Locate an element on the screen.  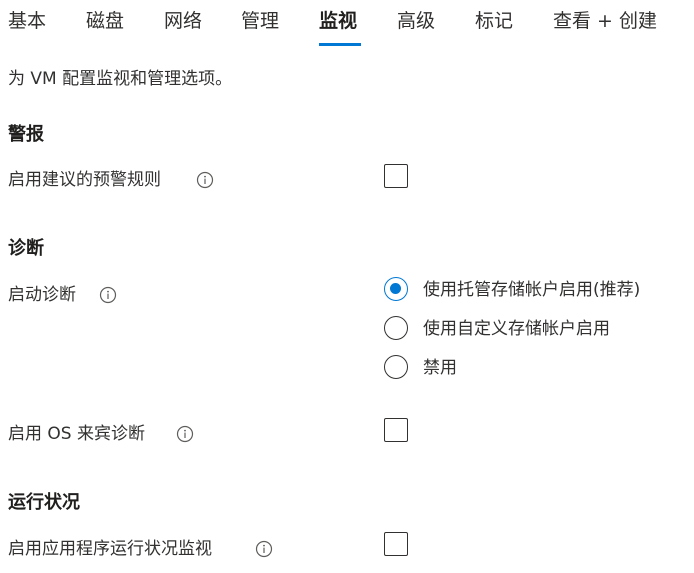
tab-bar: 基本 磁盘 网络 管理 监视 高级 标记 查看 + 创建 is located at coordinates (347, 24).